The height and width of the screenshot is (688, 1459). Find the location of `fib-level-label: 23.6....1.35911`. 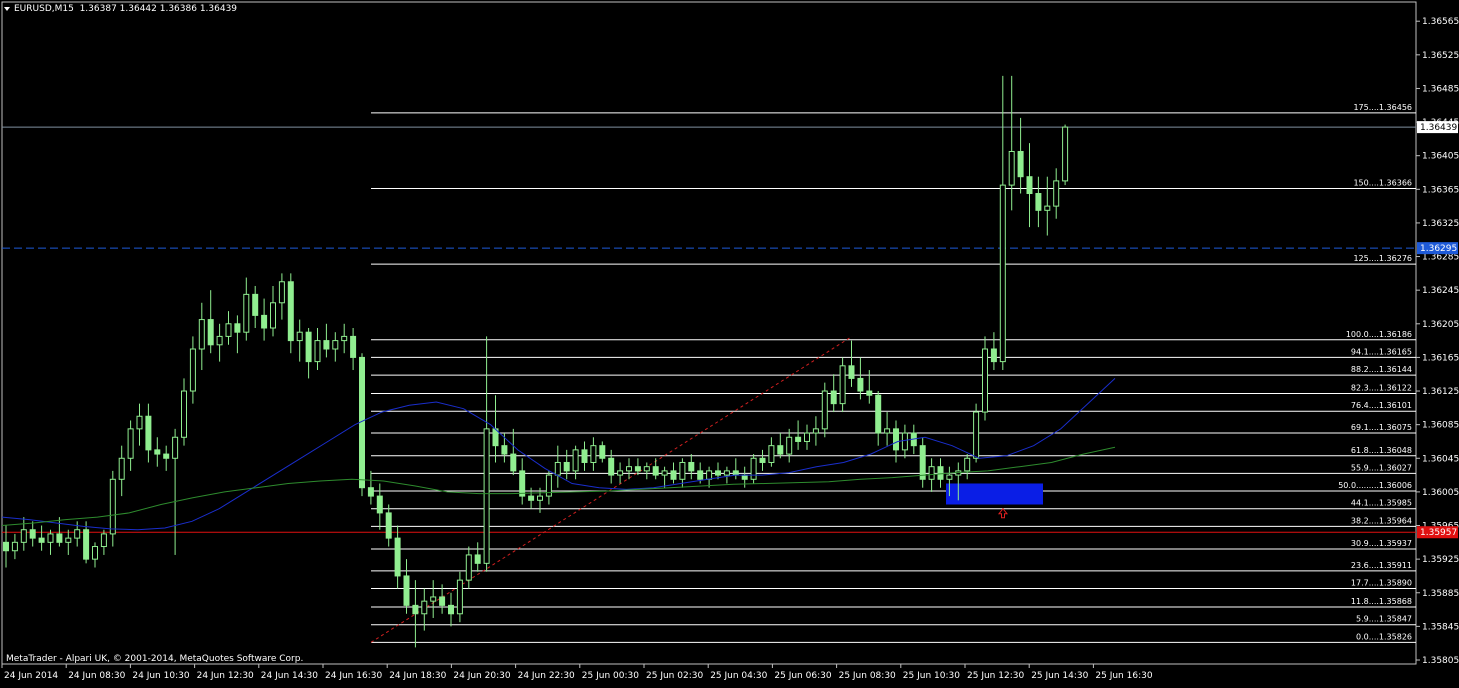

fib-level-label: 23.6....1.35911 is located at coordinates (1381, 565).